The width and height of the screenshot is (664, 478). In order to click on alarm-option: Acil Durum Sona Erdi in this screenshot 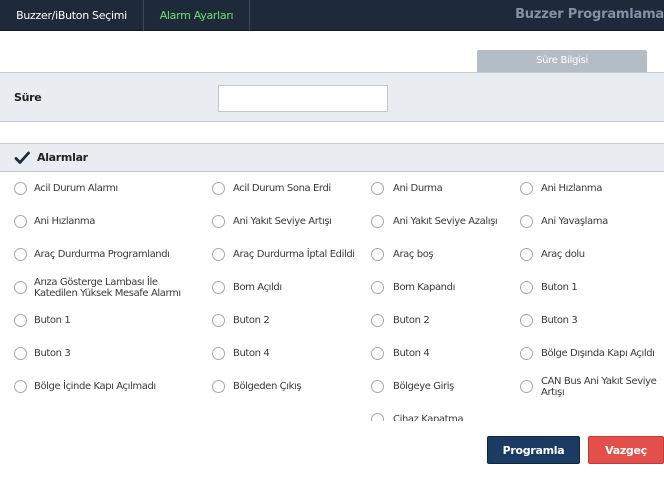, I will do `click(277, 188)`.